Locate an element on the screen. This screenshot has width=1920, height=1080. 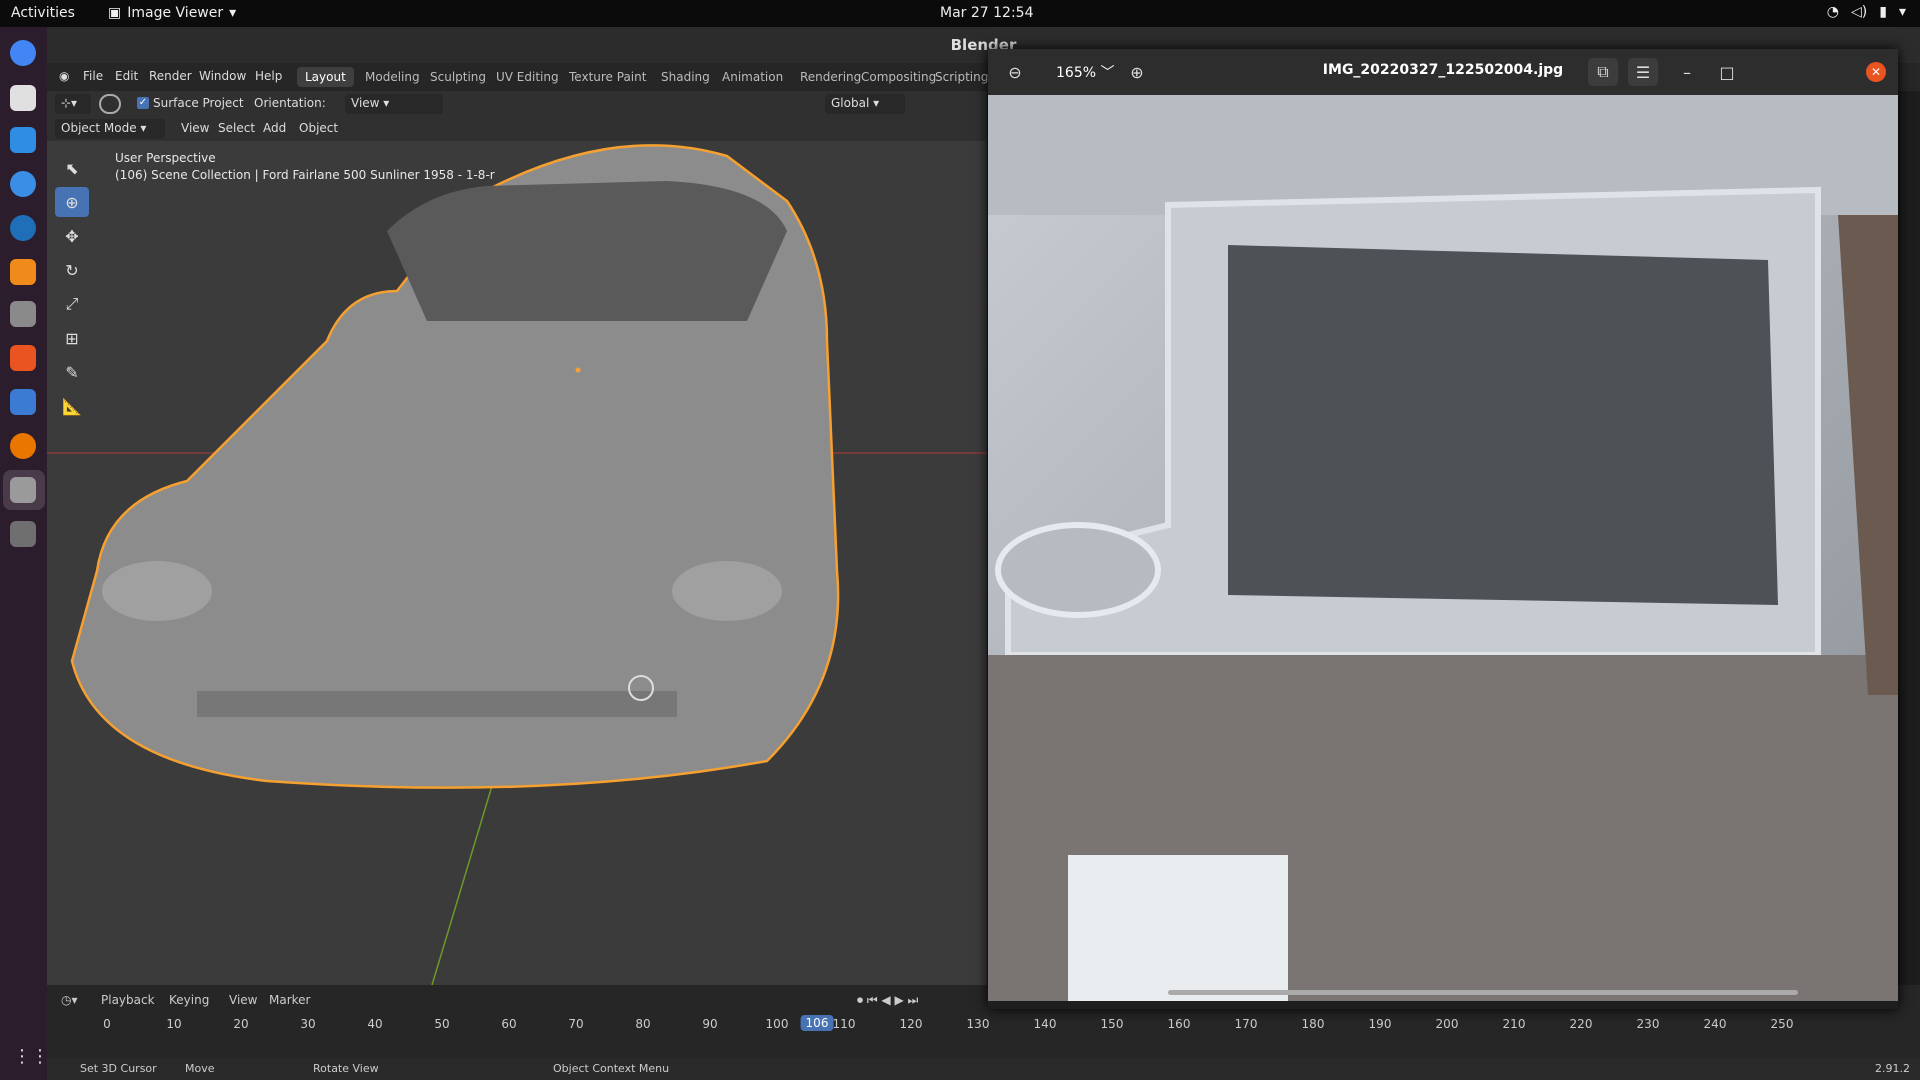
menu-button: ☰ is located at coordinates (1643, 72).